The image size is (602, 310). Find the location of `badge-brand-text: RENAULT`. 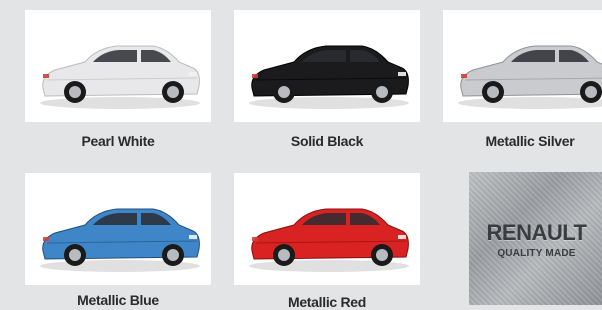

badge-brand-text: RENAULT is located at coordinates (536, 232).